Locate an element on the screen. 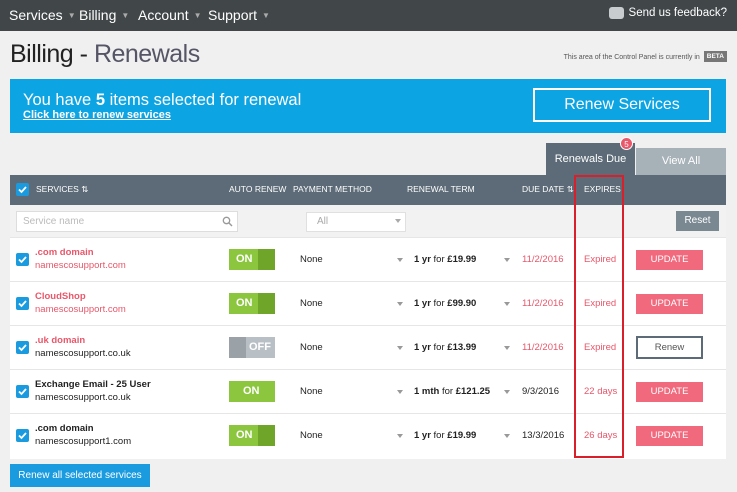 The image size is (737, 492). banner-message: You have 5 items selected for renewal is located at coordinates (162, 100).